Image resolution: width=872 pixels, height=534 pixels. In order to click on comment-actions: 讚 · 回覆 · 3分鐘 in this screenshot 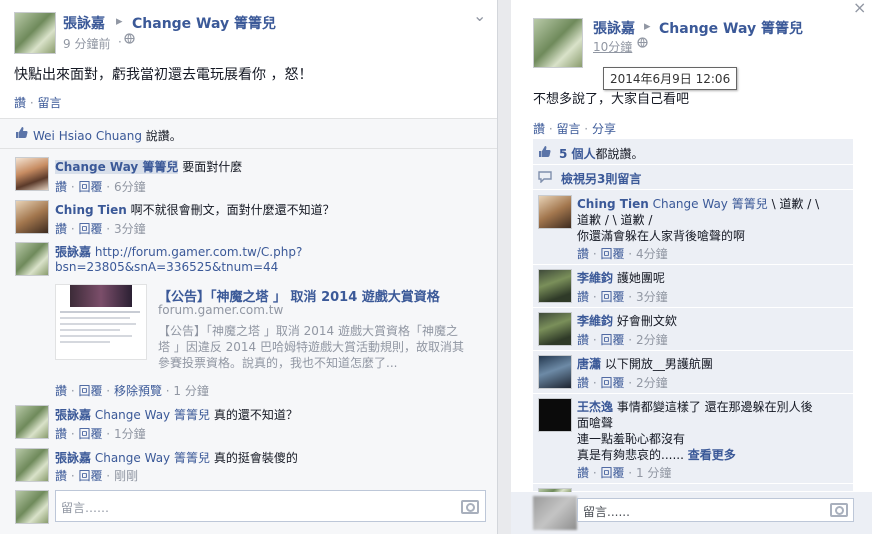, I will do `click(622, 297)`.